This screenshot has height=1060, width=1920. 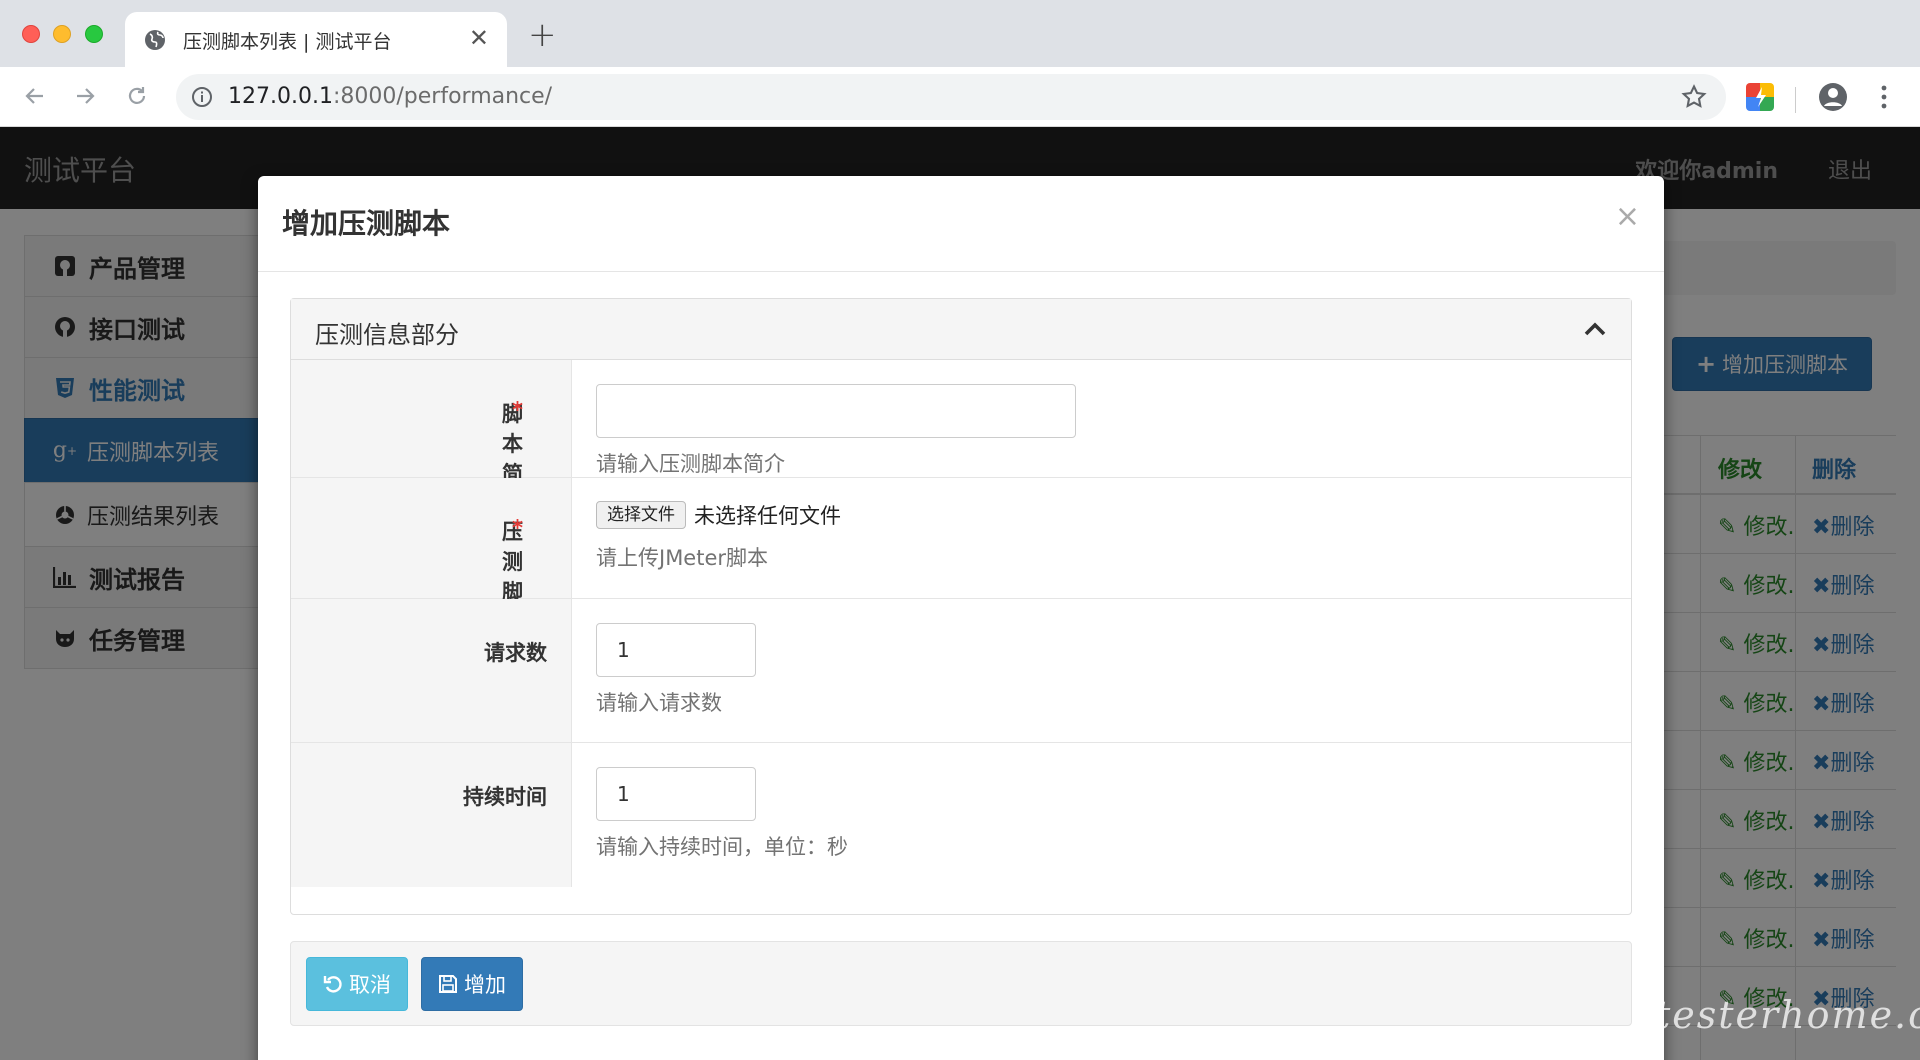 I want to click on field-label-cell: 脚本简介*, so click(x=431, y=438).